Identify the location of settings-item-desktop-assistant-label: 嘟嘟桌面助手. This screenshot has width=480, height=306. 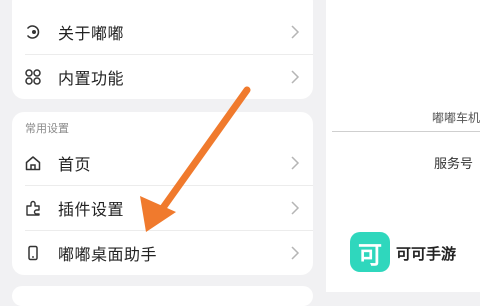
(108, 254).